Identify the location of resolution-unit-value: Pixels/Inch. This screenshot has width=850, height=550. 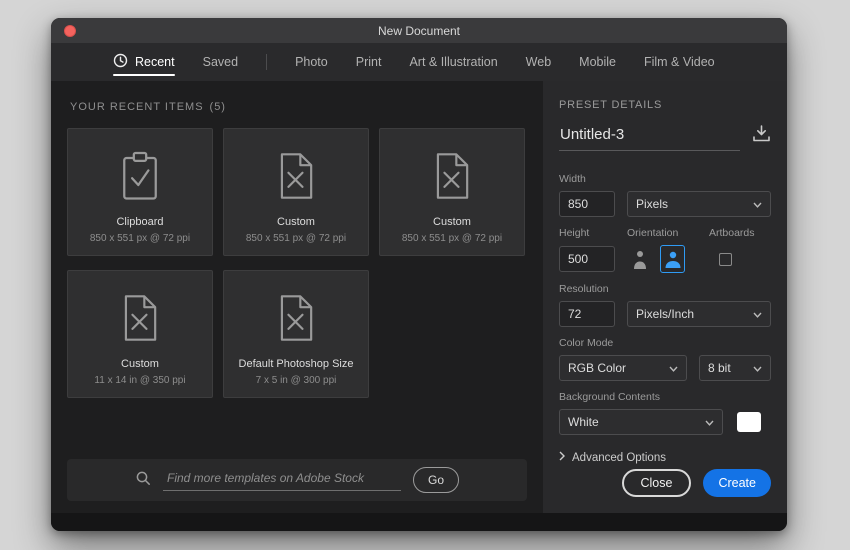
(665, 314).